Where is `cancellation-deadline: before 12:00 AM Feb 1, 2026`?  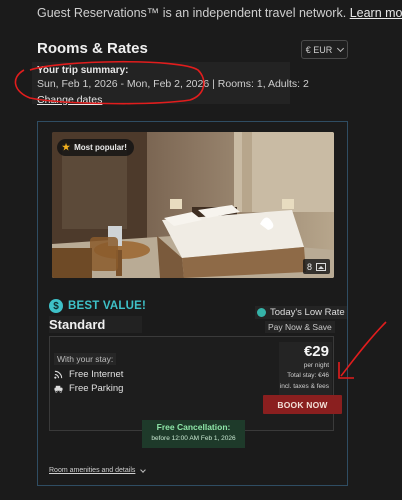
cancellation-deadline: before 12:00 AM Feb 1, 2026 is located at coordinates (193, 438).